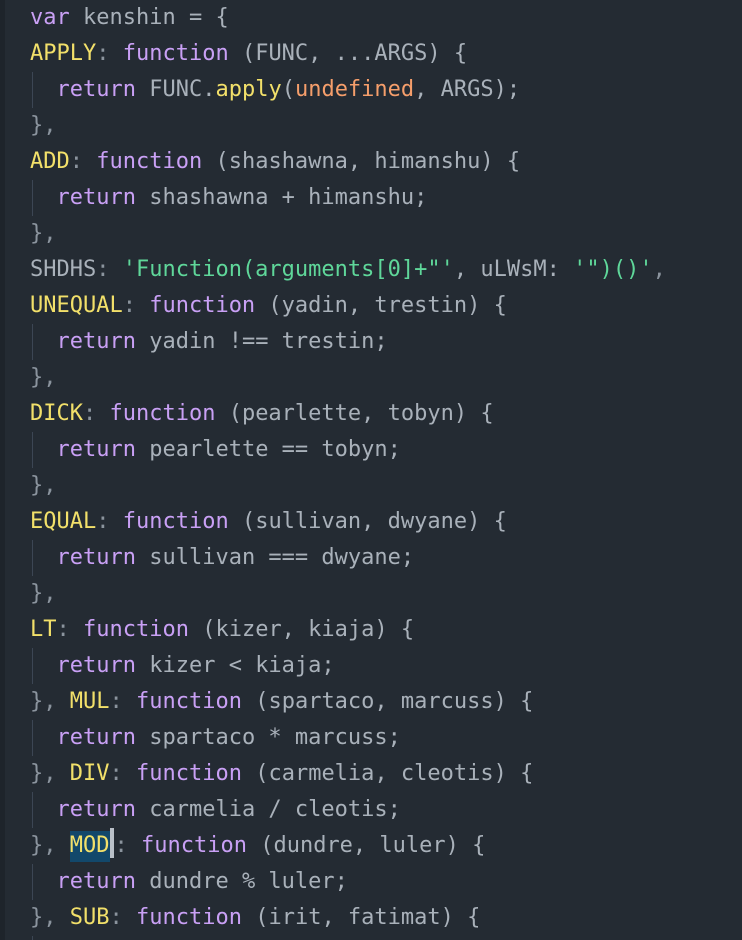  I want to click on code-token: EQUAL, so click(63, 521).